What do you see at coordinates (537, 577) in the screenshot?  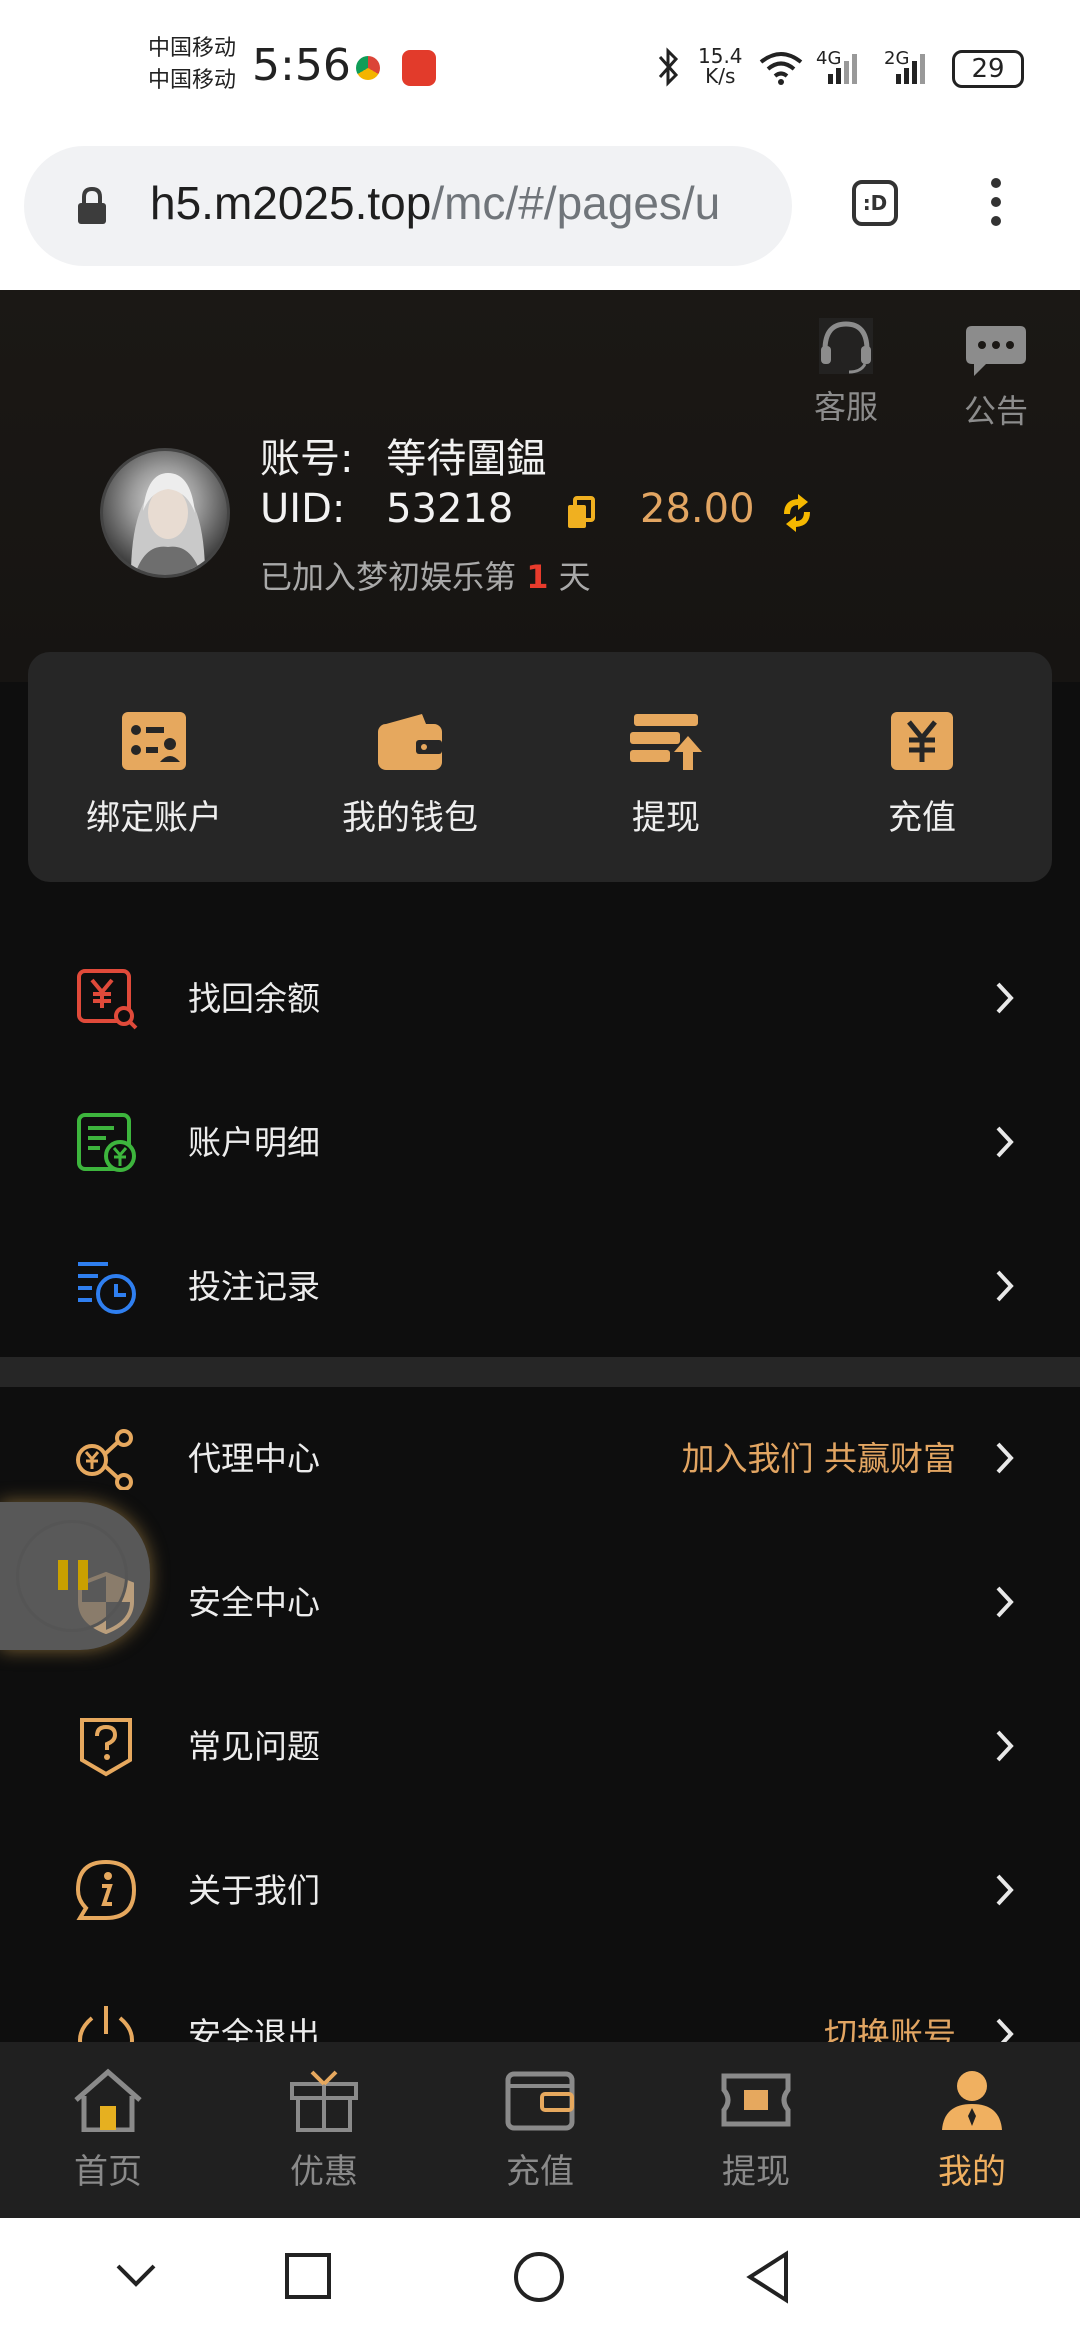 I see `join-days: 1` at bounding box center [537, 577].